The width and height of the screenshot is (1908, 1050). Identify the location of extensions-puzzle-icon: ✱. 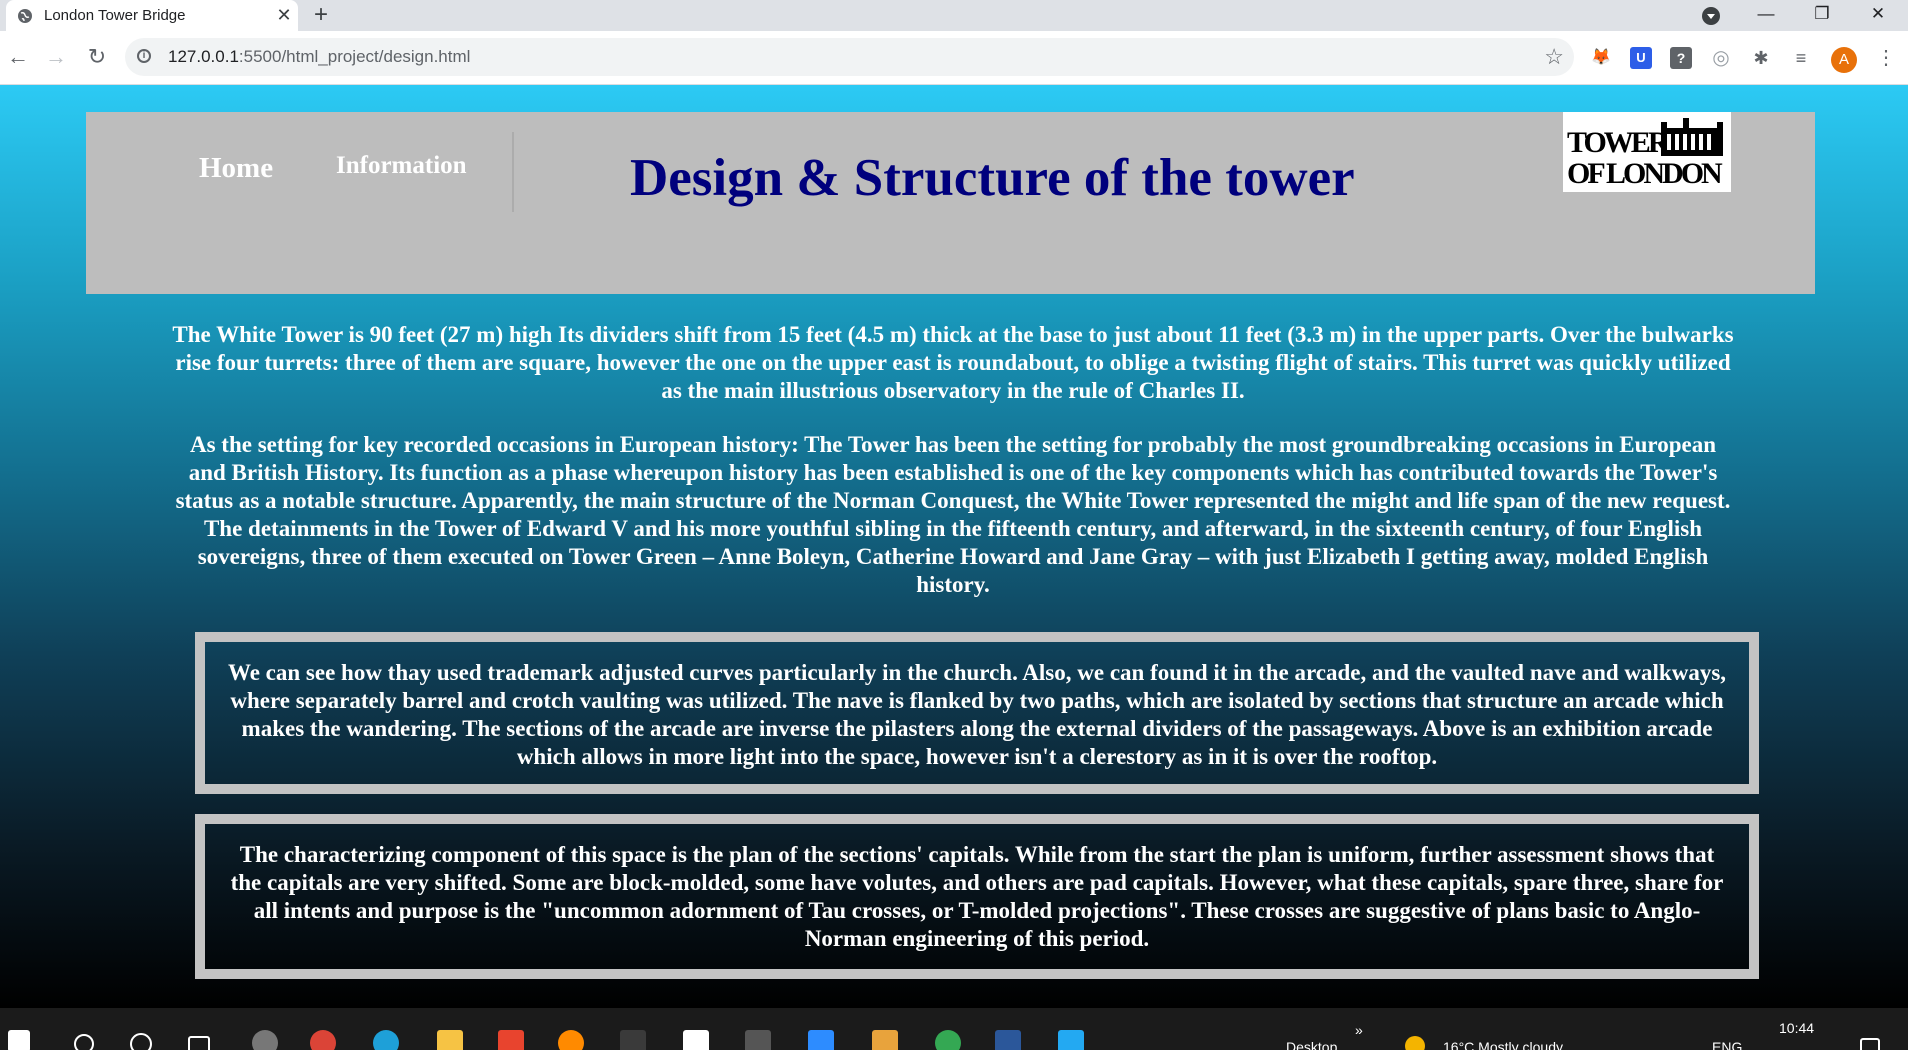
(1761, 58).